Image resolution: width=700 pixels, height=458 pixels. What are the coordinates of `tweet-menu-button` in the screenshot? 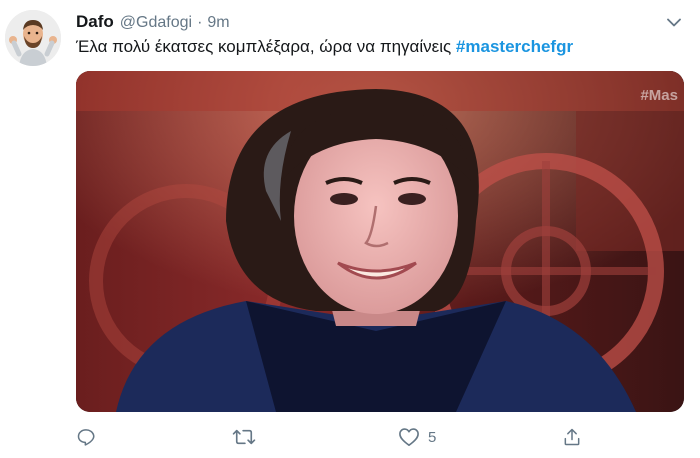 It's located at (674, 22).